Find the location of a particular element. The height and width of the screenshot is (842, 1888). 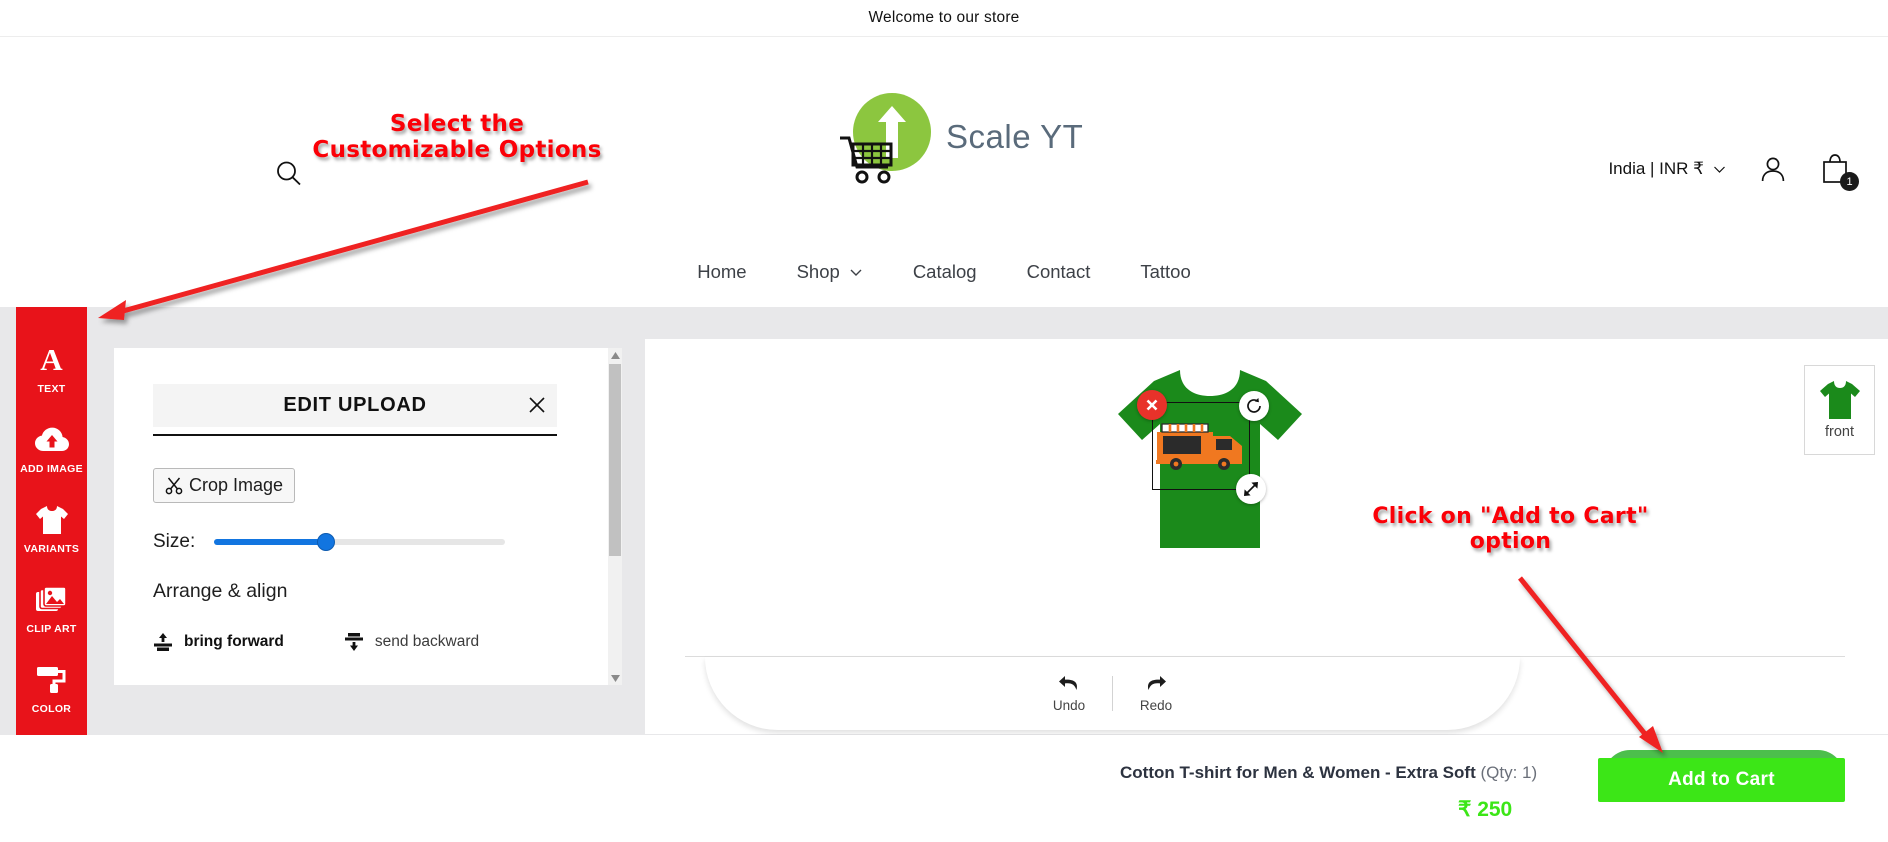

nav-item-shop: Shop is located at coordinates (830, 272).